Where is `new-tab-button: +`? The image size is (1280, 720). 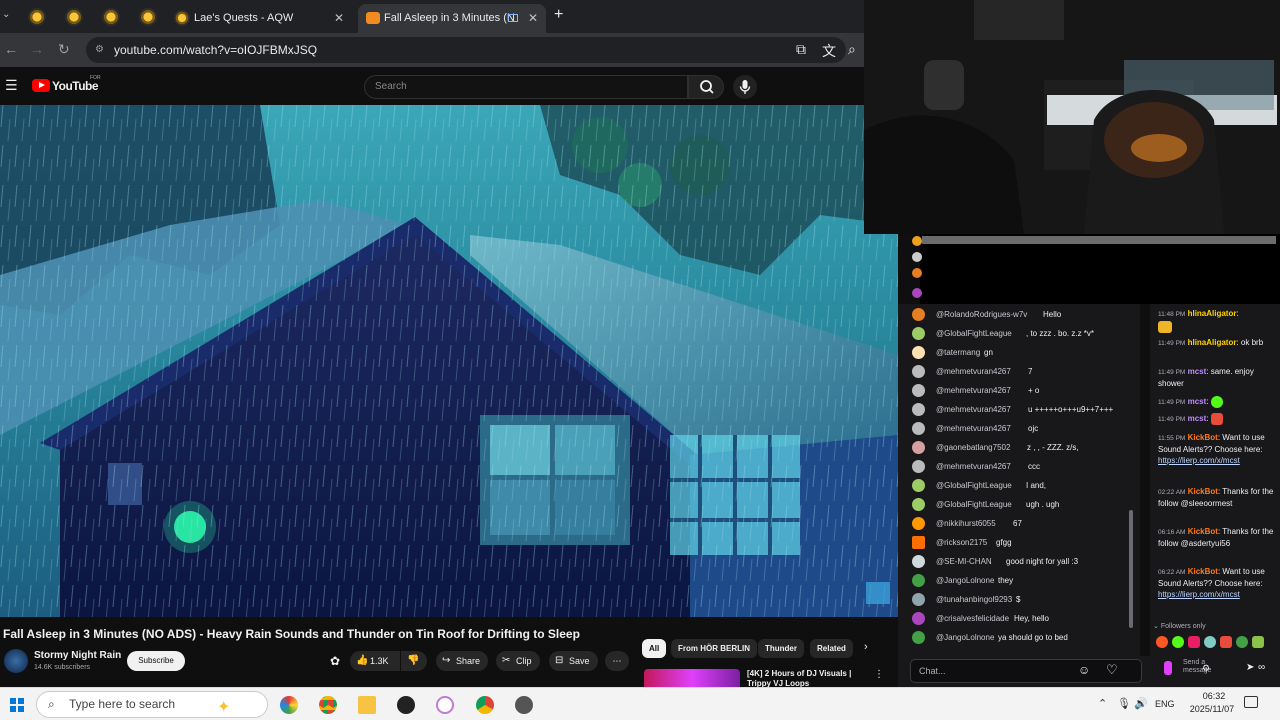
new-tab-button: + is located at coordinates (558, 15).